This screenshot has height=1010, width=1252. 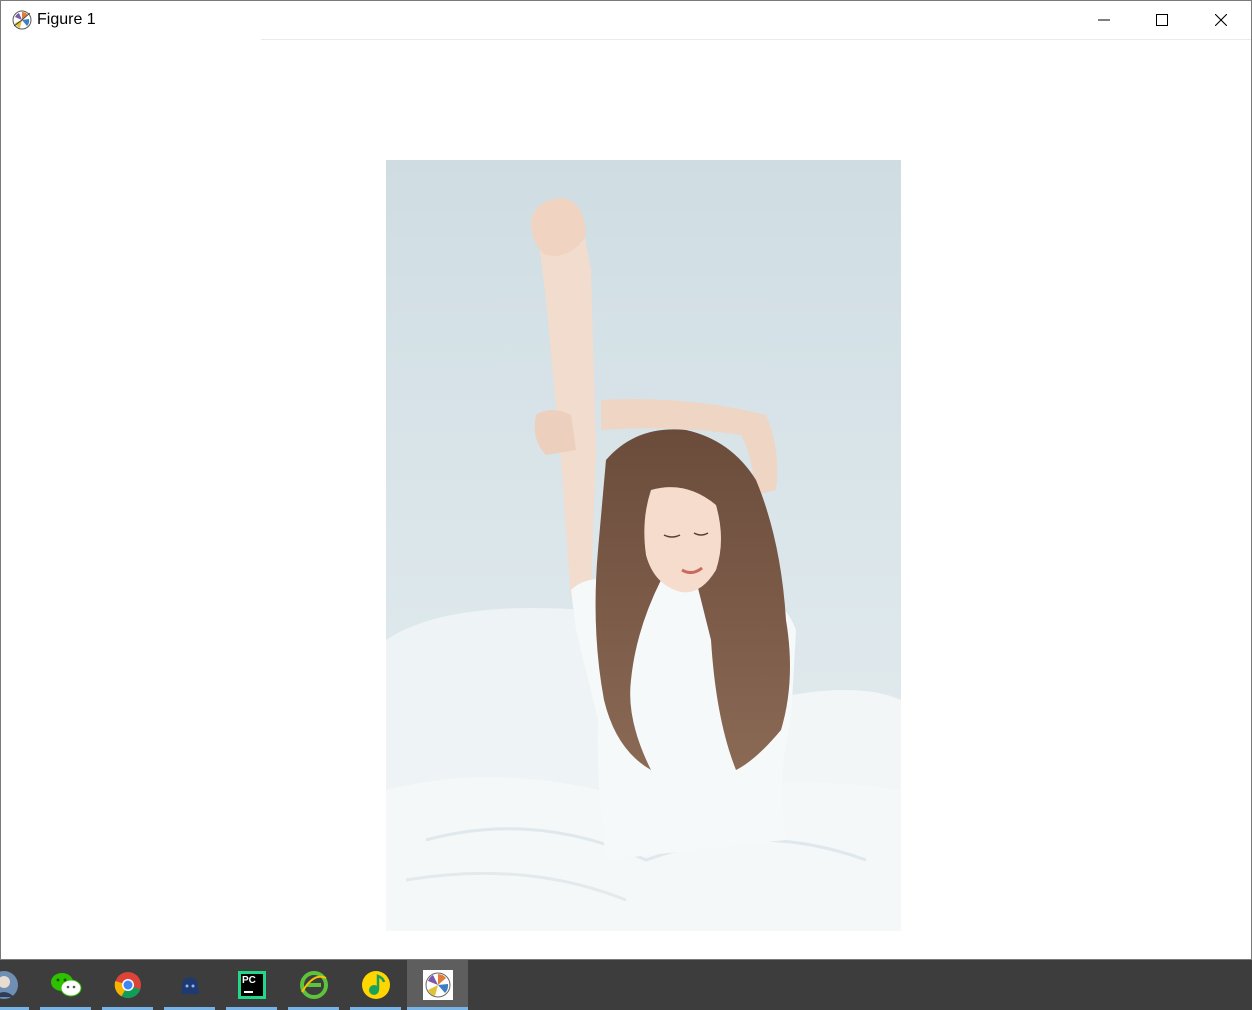 I want to click on chrome-icon, so click(x=127, y=985).